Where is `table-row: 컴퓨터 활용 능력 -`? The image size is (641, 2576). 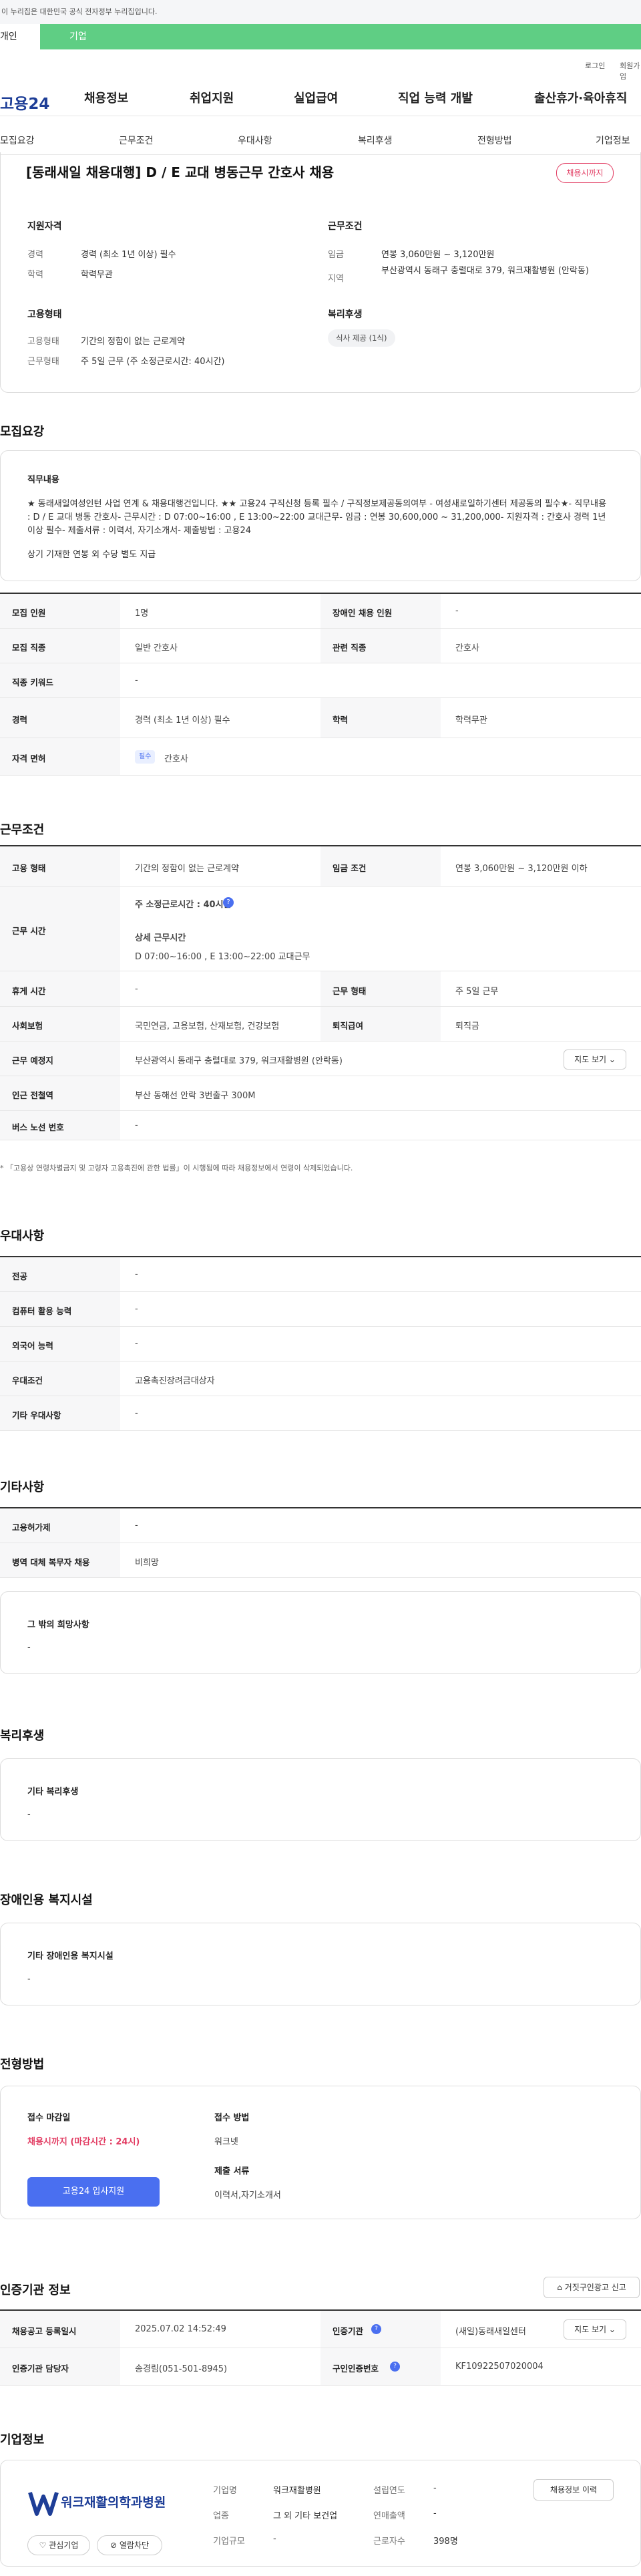 table-row: 컴퓨터 활용 능력 - is located at coordinates (320, 1309).